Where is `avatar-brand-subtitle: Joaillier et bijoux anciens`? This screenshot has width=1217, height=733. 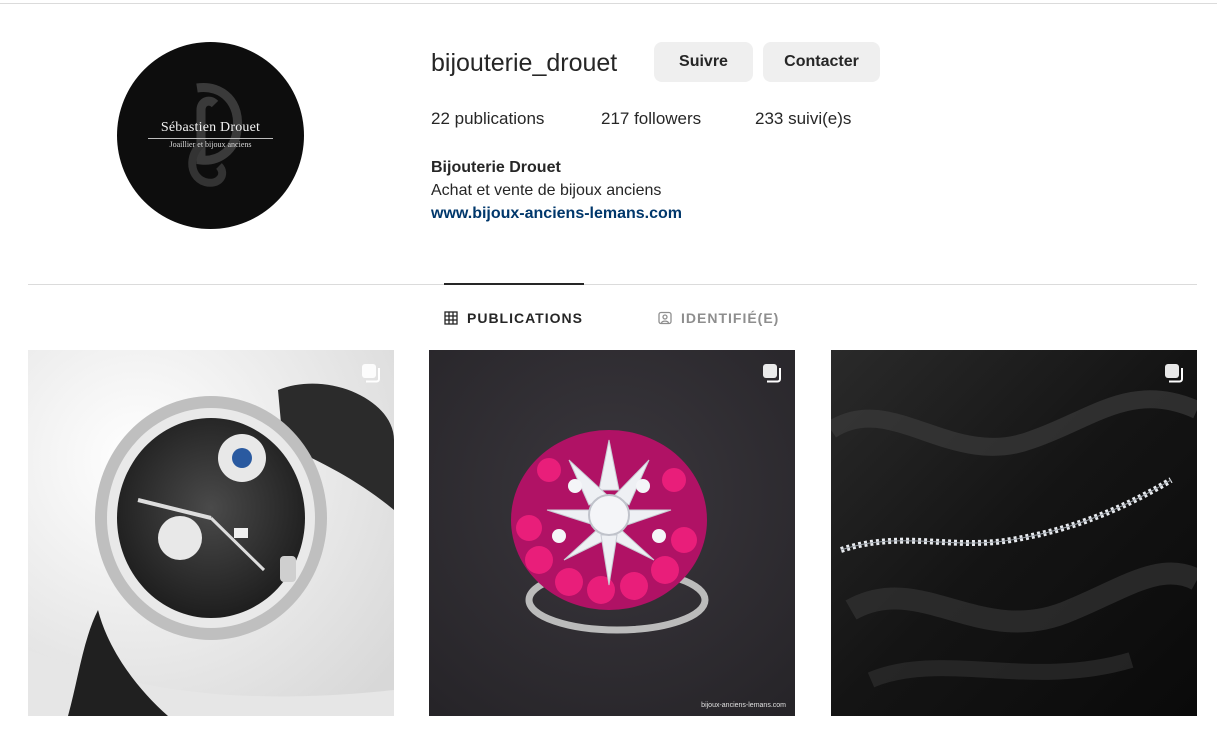
avatar-brand-subtitle: Joaillier et bijoux anciens is located at coordinates (210, 144).